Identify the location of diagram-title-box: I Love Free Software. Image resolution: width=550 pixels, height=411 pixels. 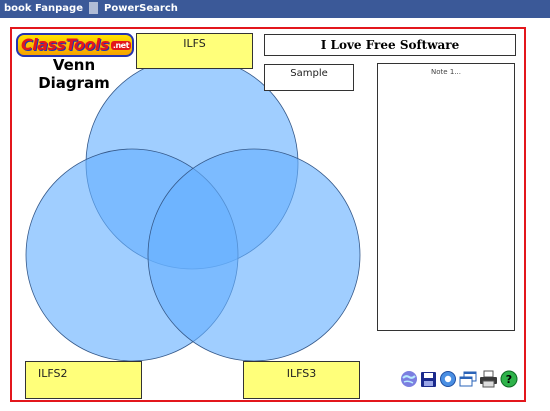
(390, 45).